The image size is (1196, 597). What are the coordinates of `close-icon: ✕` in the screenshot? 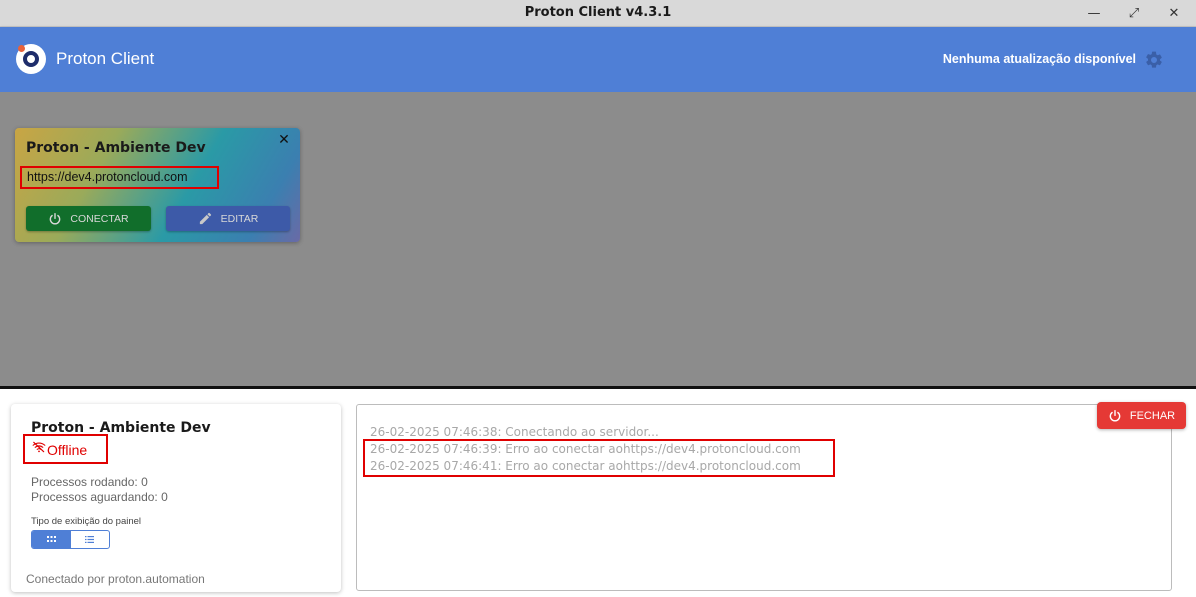 It's located at (284, 140).